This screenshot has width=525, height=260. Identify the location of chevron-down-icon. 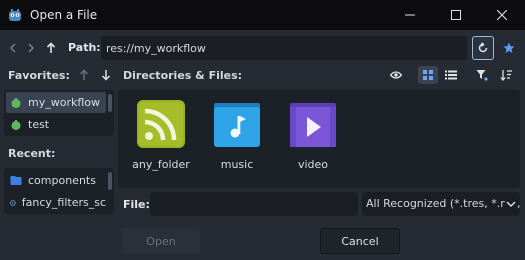
(511, 204).